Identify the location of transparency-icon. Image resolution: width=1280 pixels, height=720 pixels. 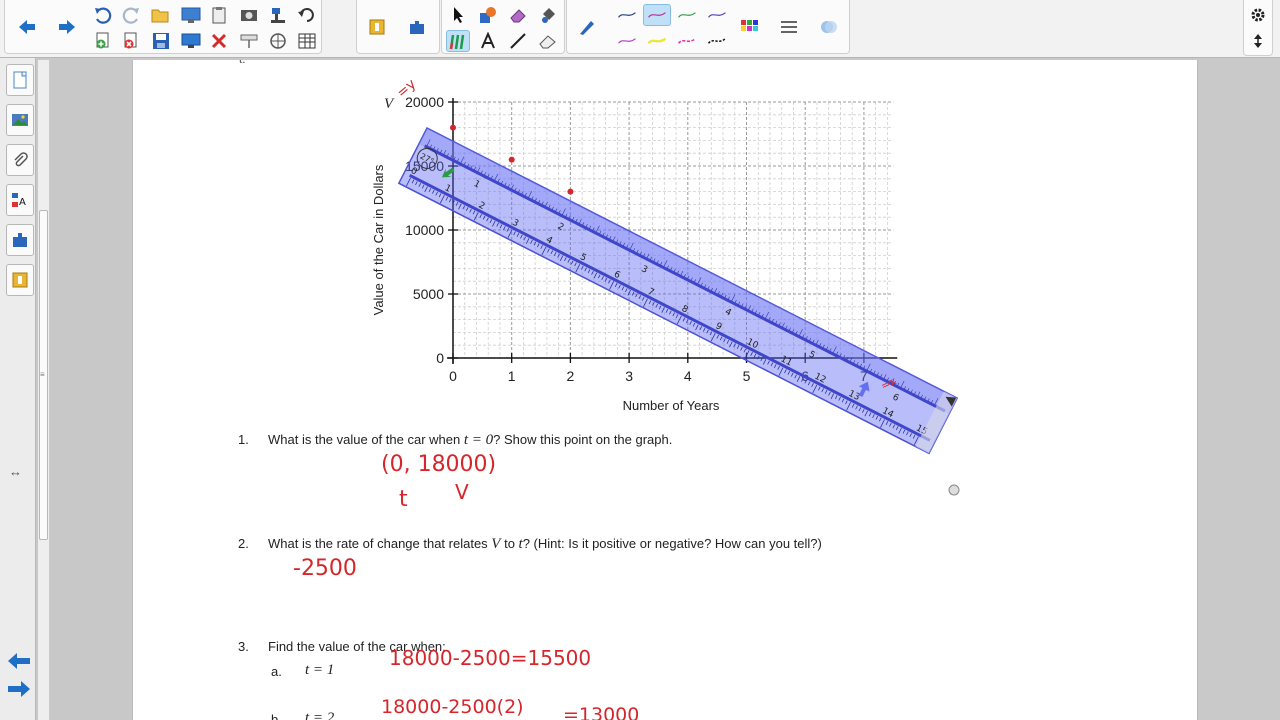
(829, 27).